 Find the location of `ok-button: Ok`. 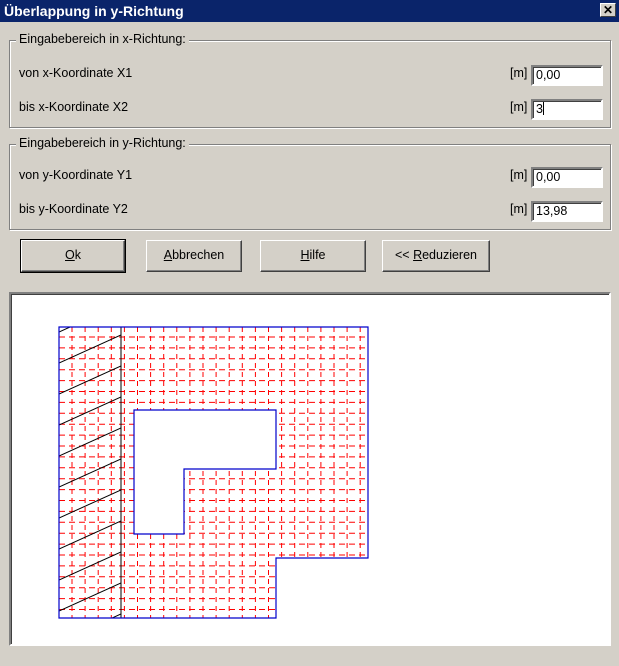

ok-button: Ok is located at coordinates (73, 256).